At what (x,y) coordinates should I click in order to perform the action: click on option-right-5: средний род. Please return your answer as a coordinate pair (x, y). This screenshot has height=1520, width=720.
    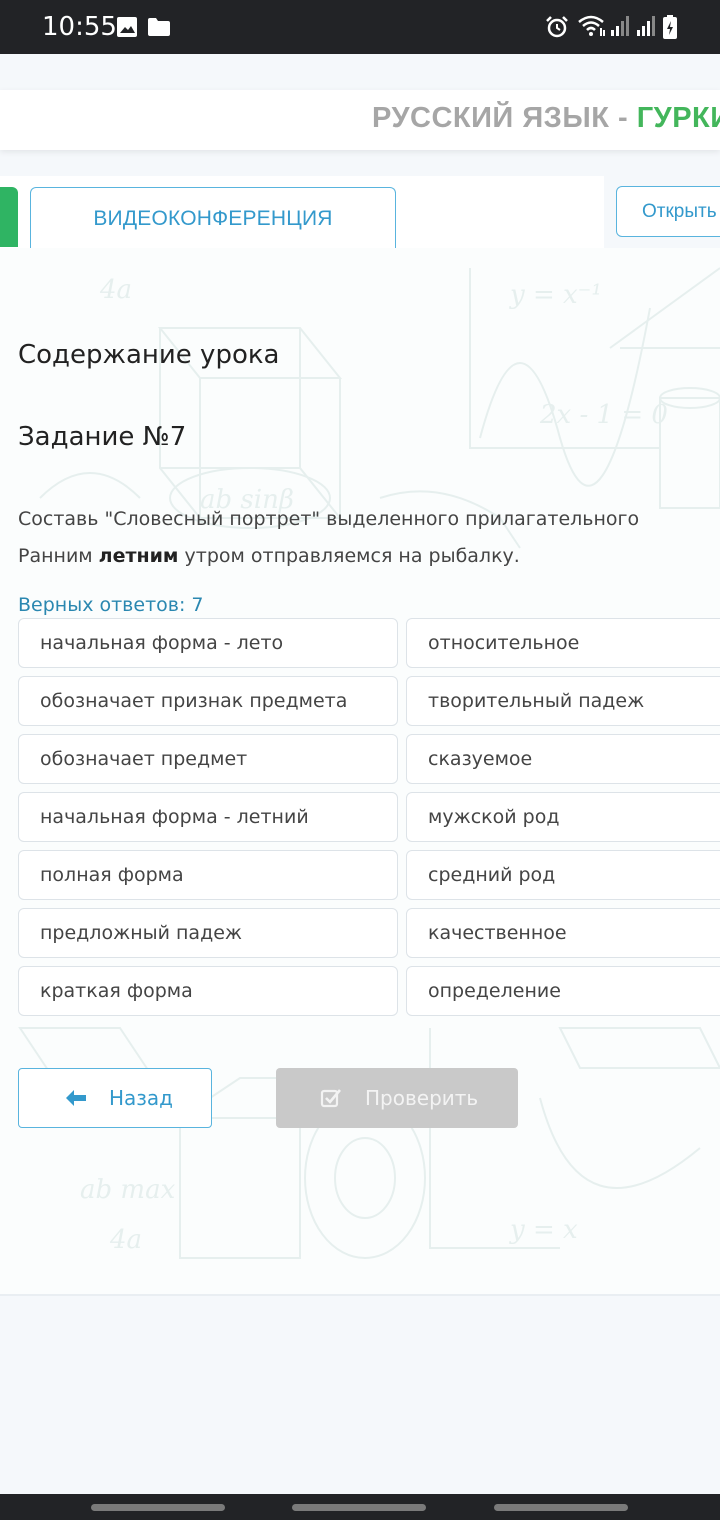
    Looking at the image, I should click on (563, 875).